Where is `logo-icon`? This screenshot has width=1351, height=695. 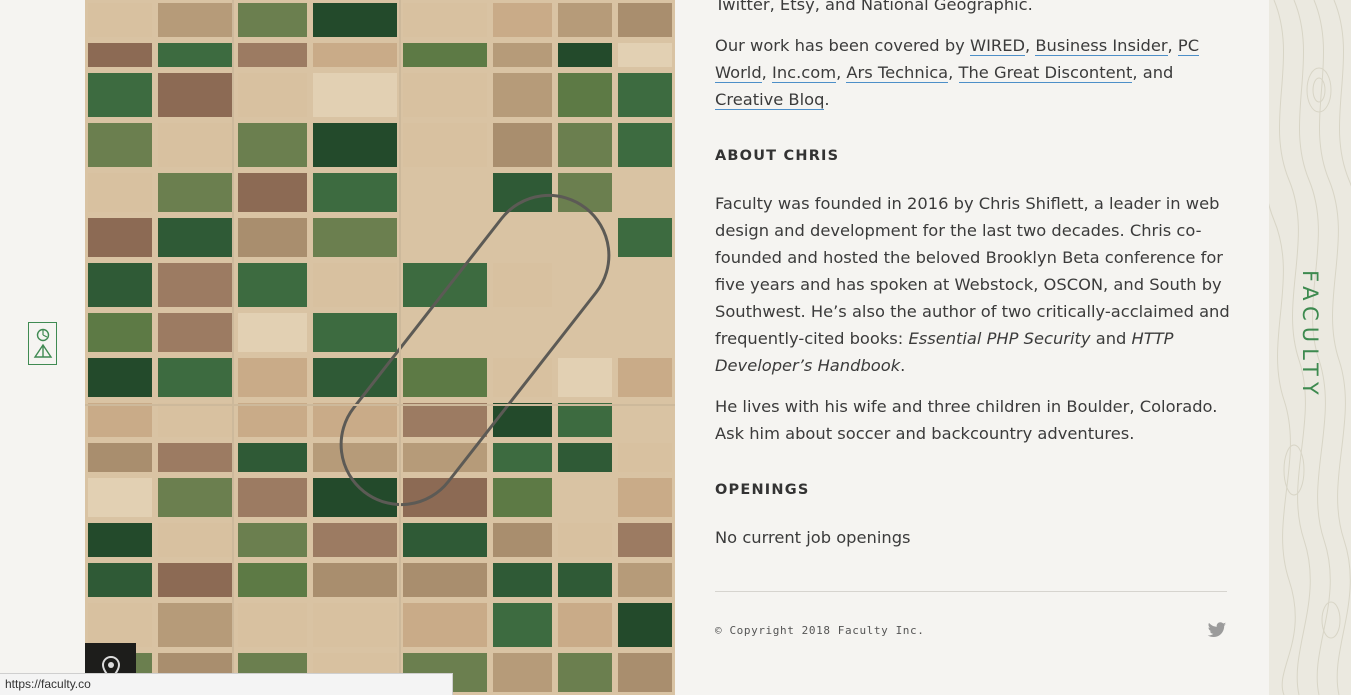 logo-icon is located at coordinates (42, 343).